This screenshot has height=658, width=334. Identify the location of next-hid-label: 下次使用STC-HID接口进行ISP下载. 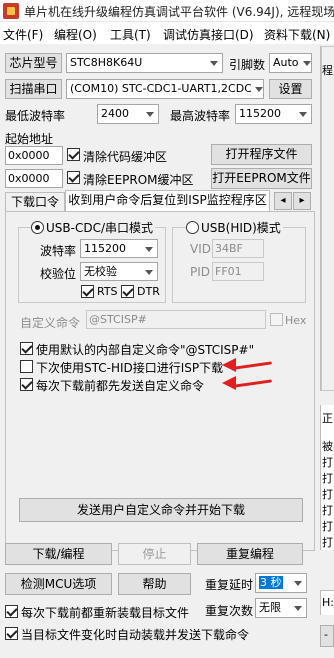
(130, 368).